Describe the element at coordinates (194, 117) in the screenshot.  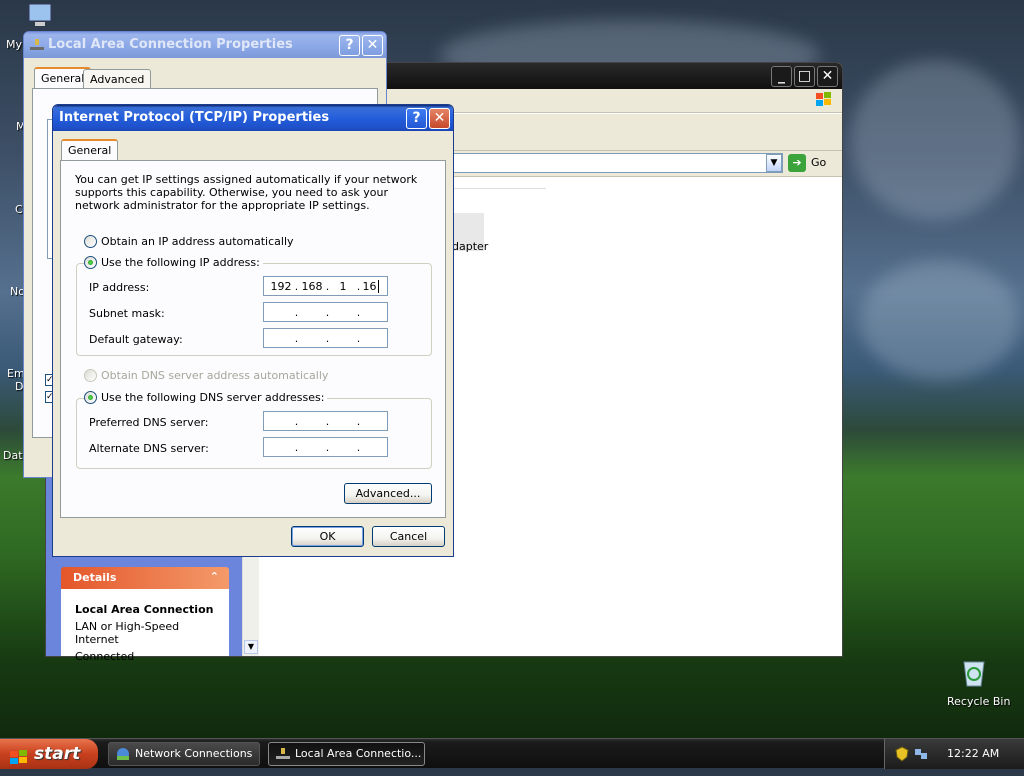
I see `tcpip-title: Internet Protocol (TCP/IP) Properties` at that location.